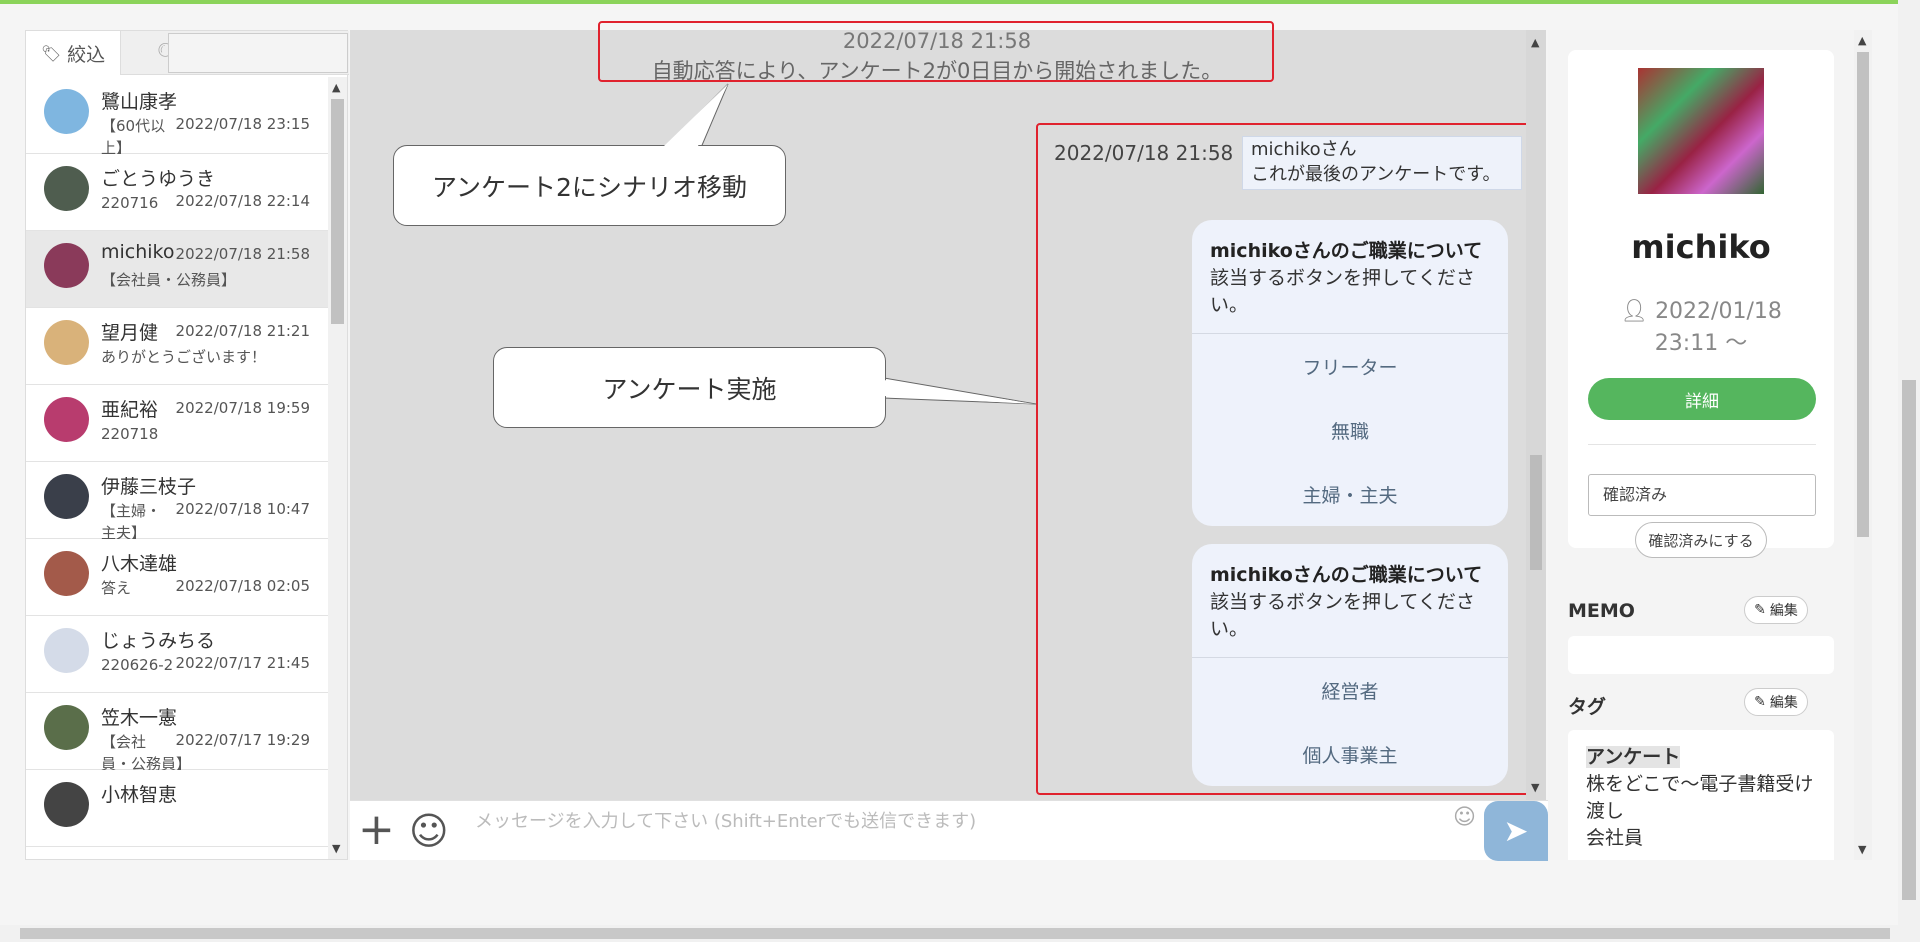 The width and height of the screenshot is (1920, 942). I want to click on tag-edit-button: ✎ 編集, so click(1776, 702).